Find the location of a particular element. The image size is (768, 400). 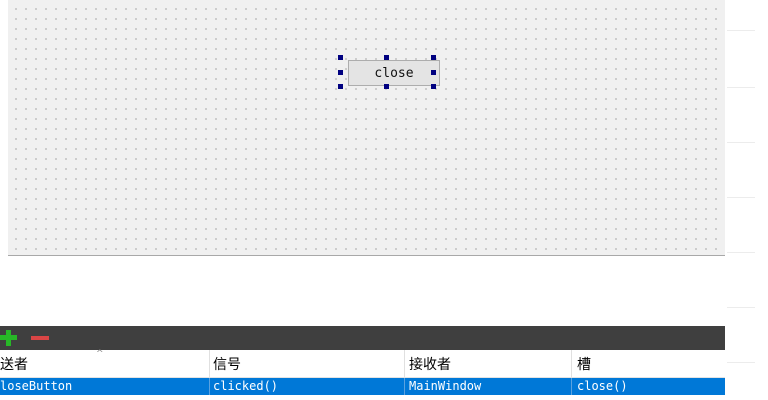

resize-handle-bottom is located at coordinates (386, 86).